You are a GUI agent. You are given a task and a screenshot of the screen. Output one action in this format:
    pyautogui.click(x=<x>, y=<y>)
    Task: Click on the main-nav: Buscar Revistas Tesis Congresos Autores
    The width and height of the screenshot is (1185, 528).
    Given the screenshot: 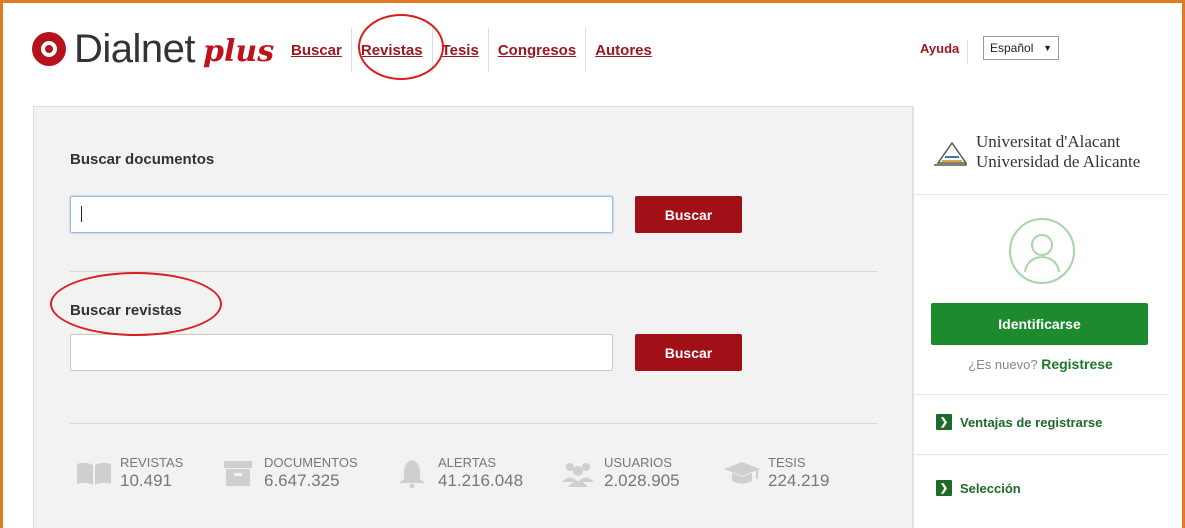 What is the action you would take?
    pyautogui.click(x=471, y=50)
    